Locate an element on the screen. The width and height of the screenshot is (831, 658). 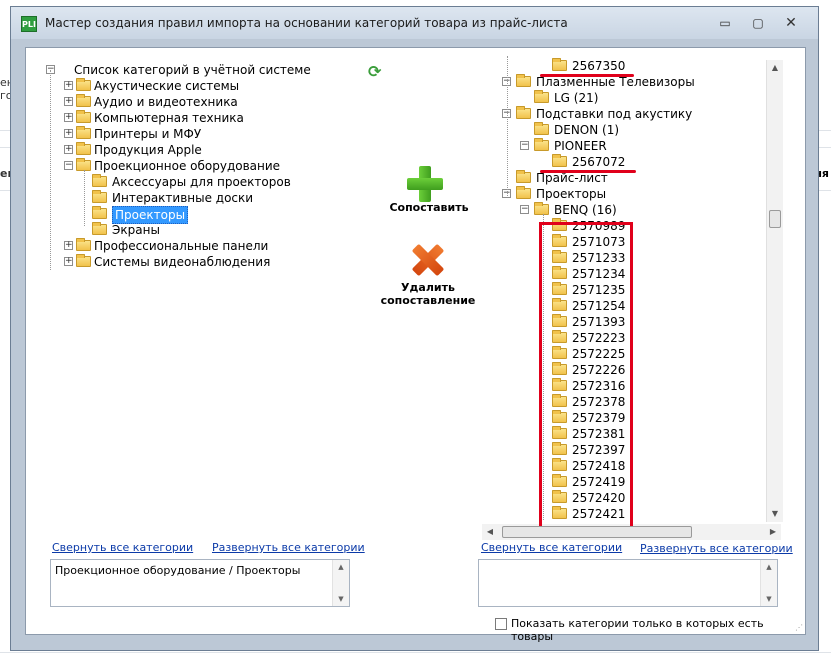
right-collapse-all-link: Свернуть все категории is located at coordinates (551, 547).